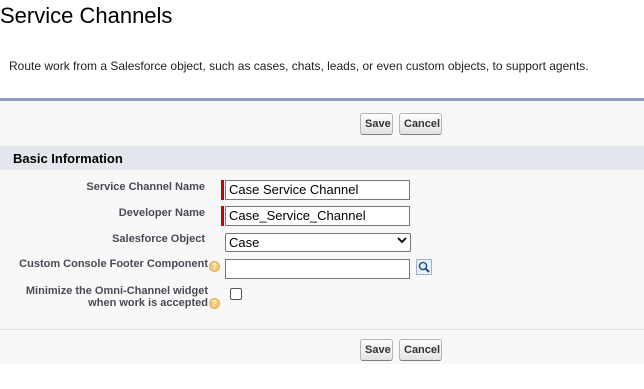  Describe the element at coordinates (402, 241) in the screenshot. I see `chevron-down-icon` at that location.